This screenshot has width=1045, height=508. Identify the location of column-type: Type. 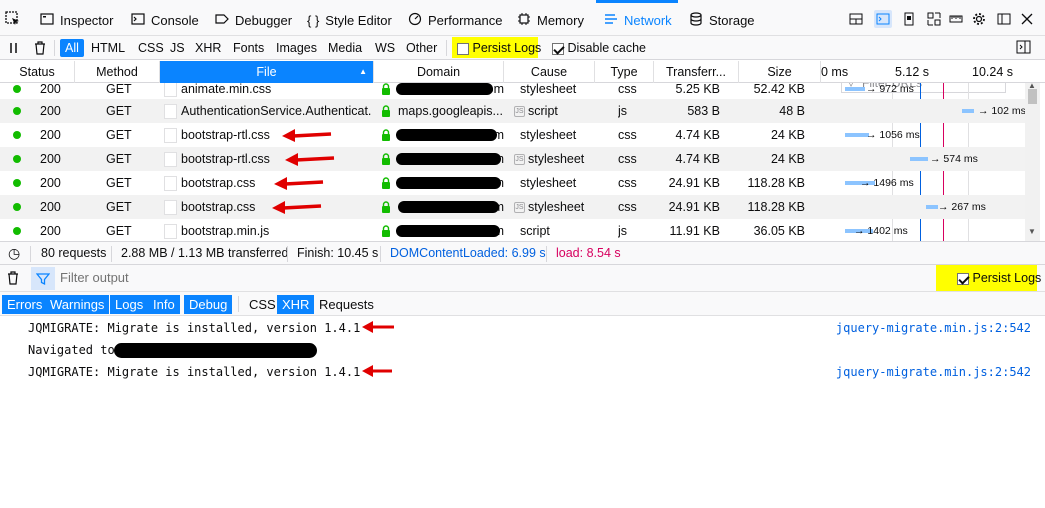
(624, 72).